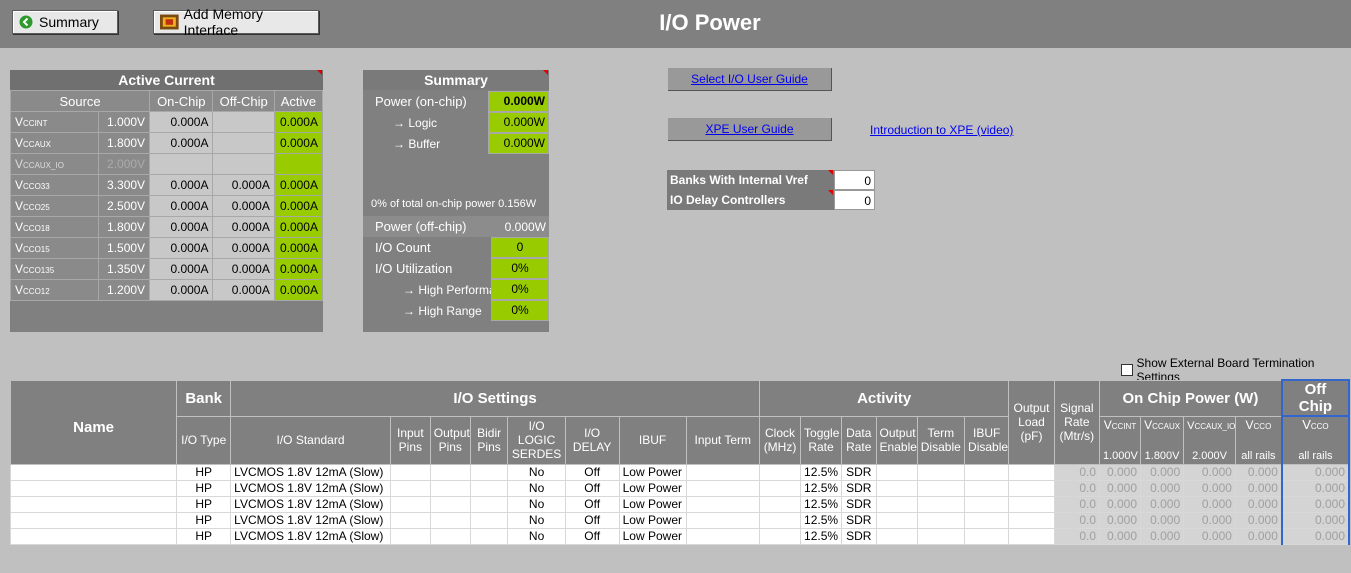 Image resolution: width=1351 pixels, height=573 pixels. I want to click on add-memory-interface-button: Add Memory Interface, so click(236, 22).